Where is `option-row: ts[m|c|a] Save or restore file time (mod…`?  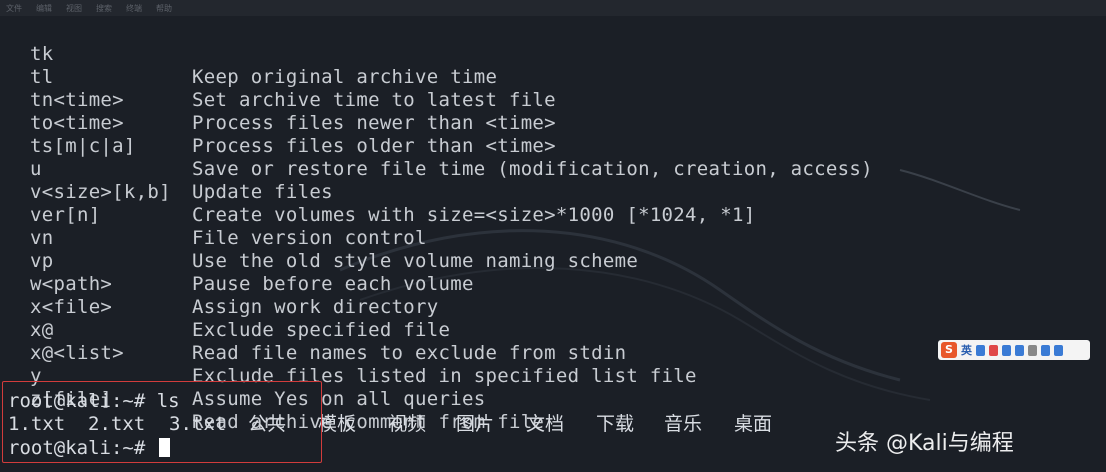
option-row: ts[m|c|a] Save or restore file time (mod… is located at coordinates (450, 146).